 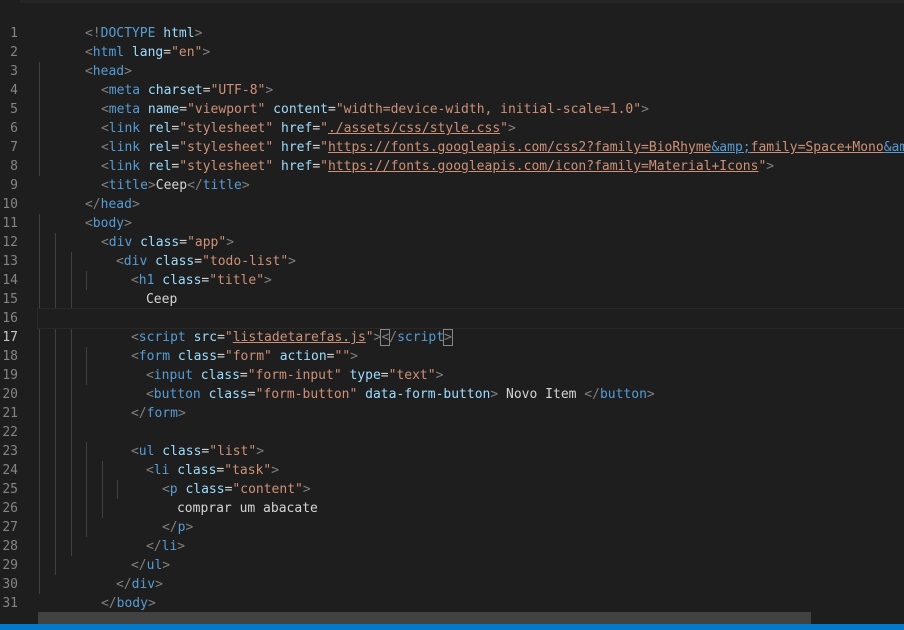 What do you see at coordinates (453, 517) in the screenshot?
I see `code-line: 27 </p>` at bounding box center [453, 517].